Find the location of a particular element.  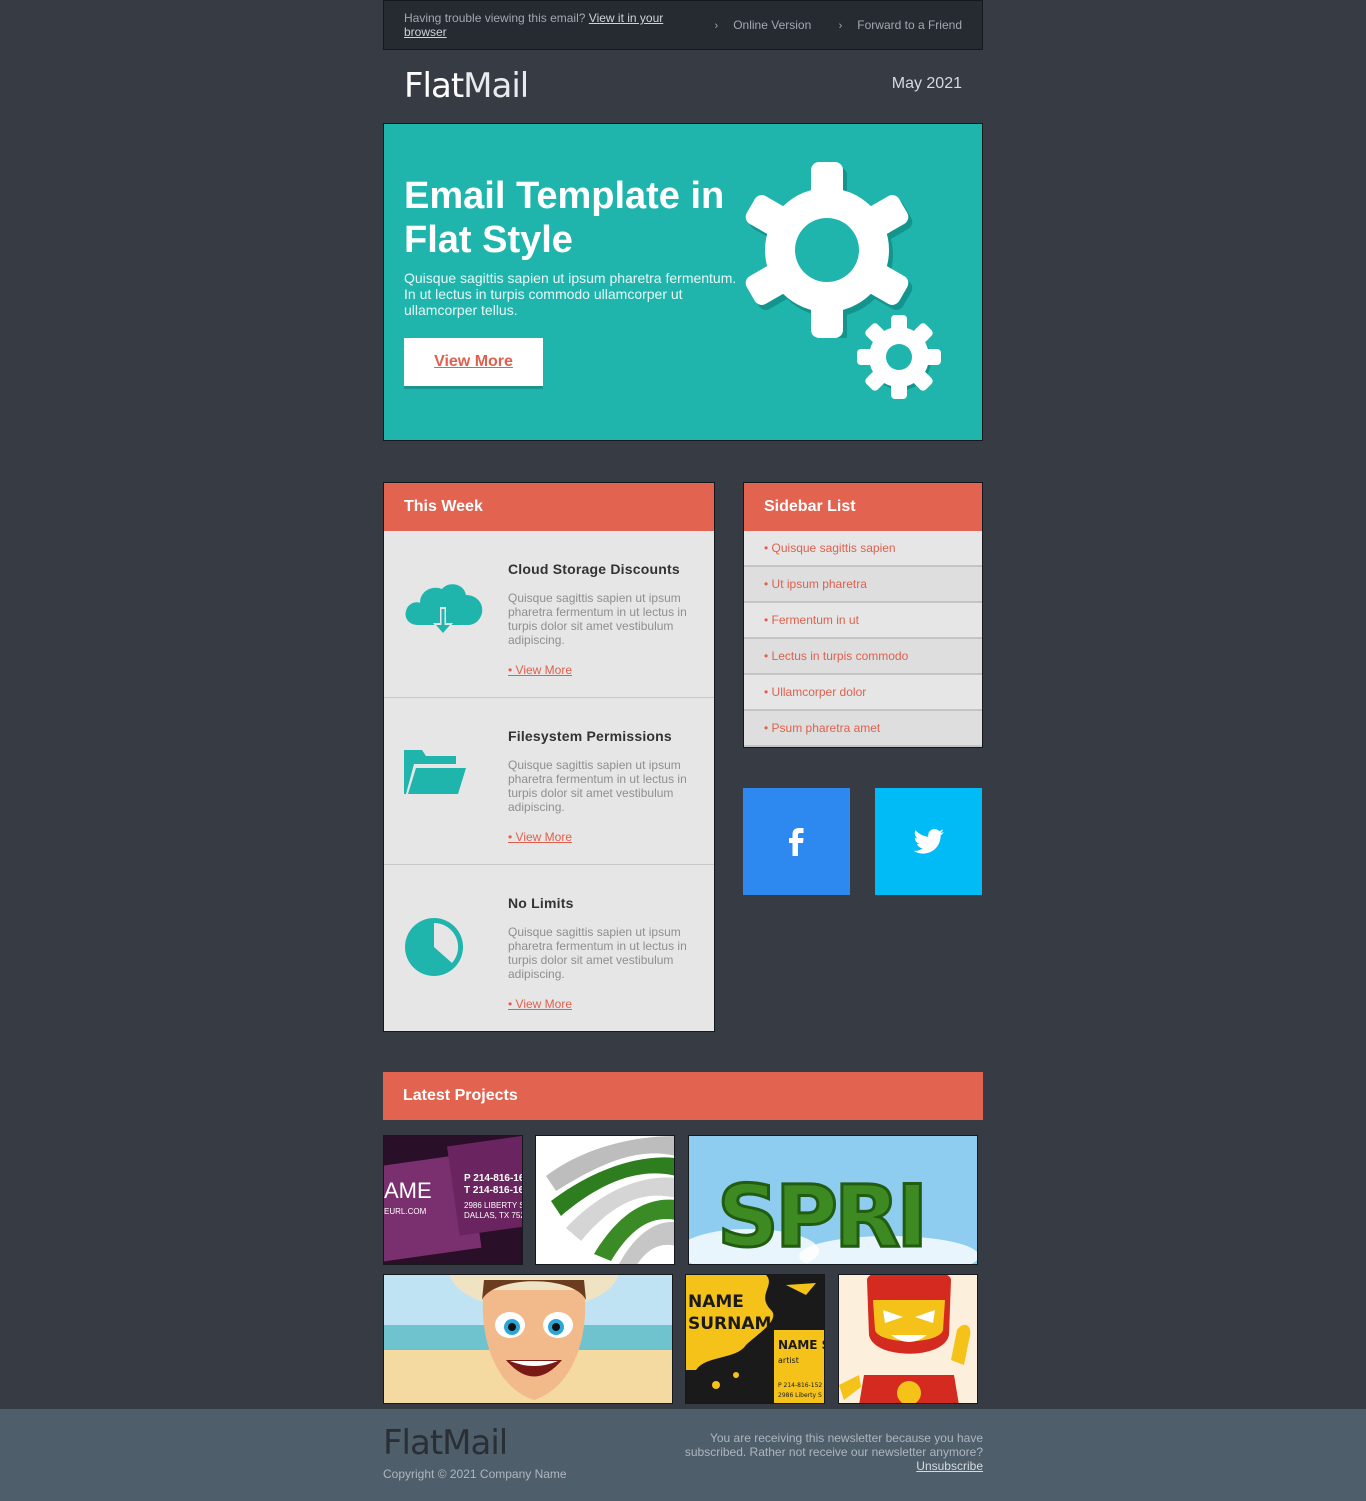

unsubscribe-link: Unsubscribe is located at coordinates (949, 1466).